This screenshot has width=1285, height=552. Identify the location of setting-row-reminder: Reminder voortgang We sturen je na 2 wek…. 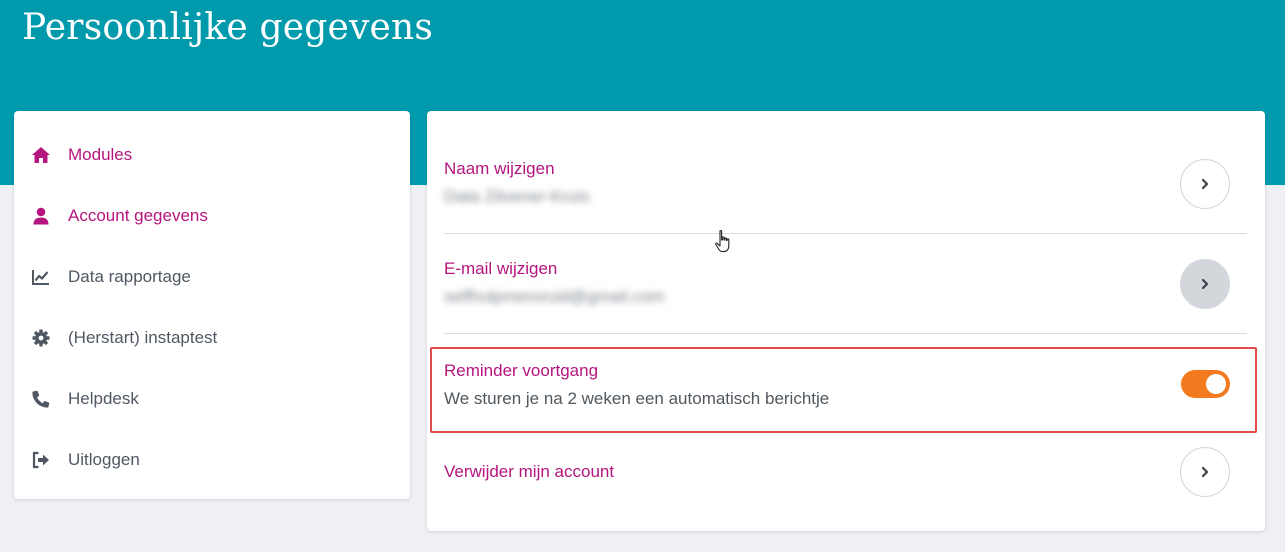
(845, 386).